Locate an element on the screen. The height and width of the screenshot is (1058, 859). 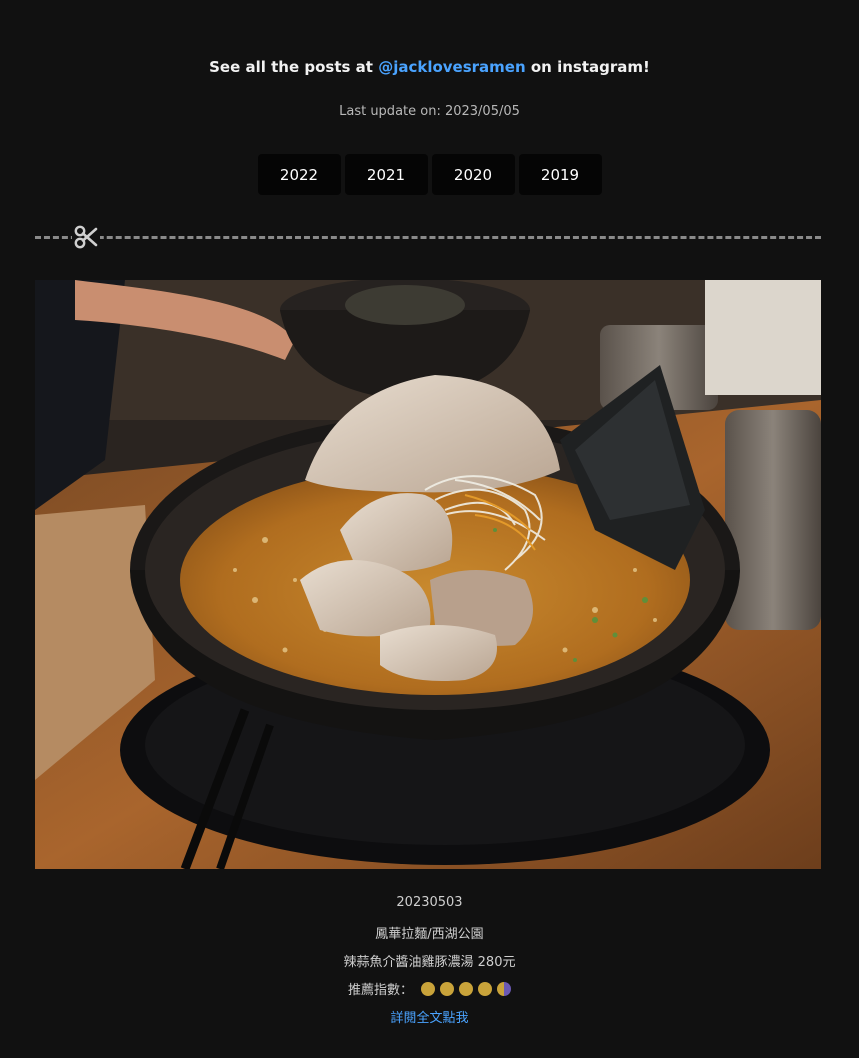
year-tab-2022: 2022 is located at coordinates (299, 174).